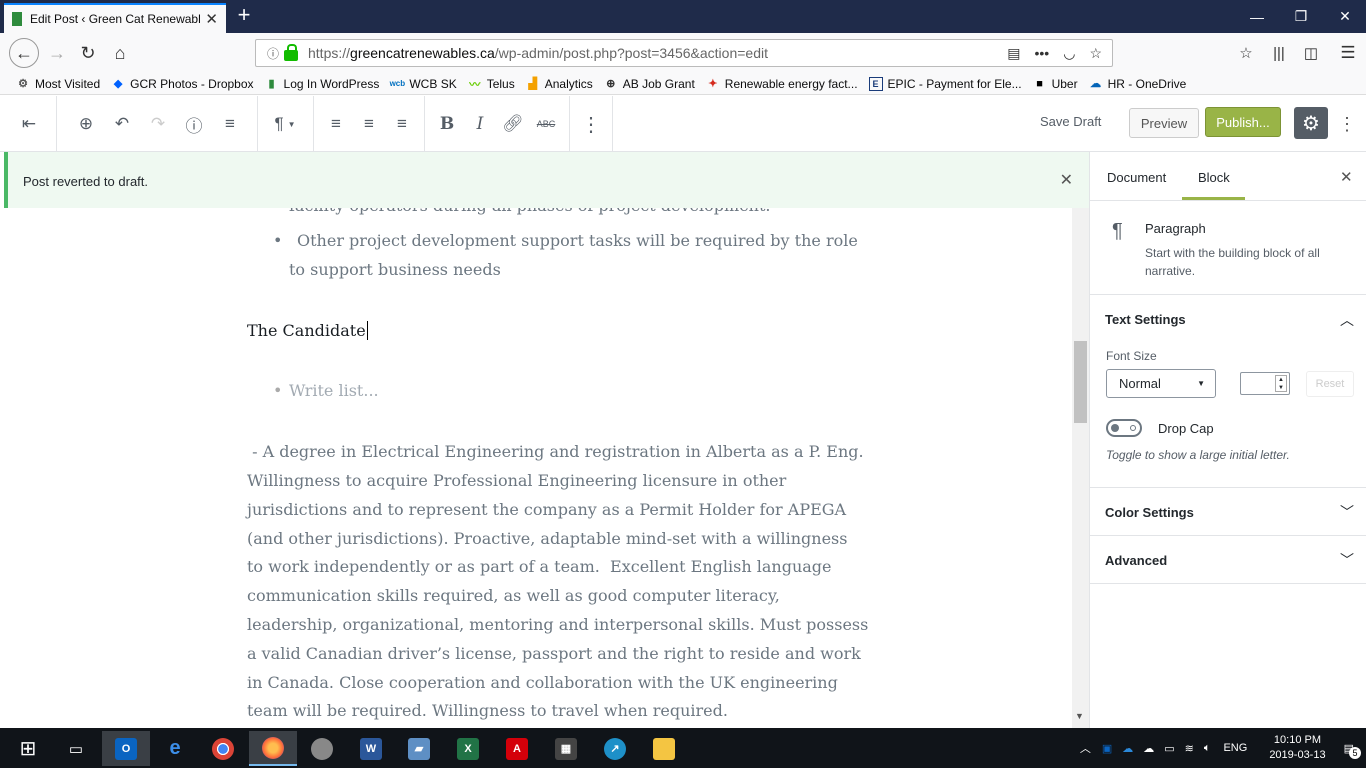  Describe the element at coordinates (1344, 16) in the screenshot. I see `close-window-button: ✕` at that location.